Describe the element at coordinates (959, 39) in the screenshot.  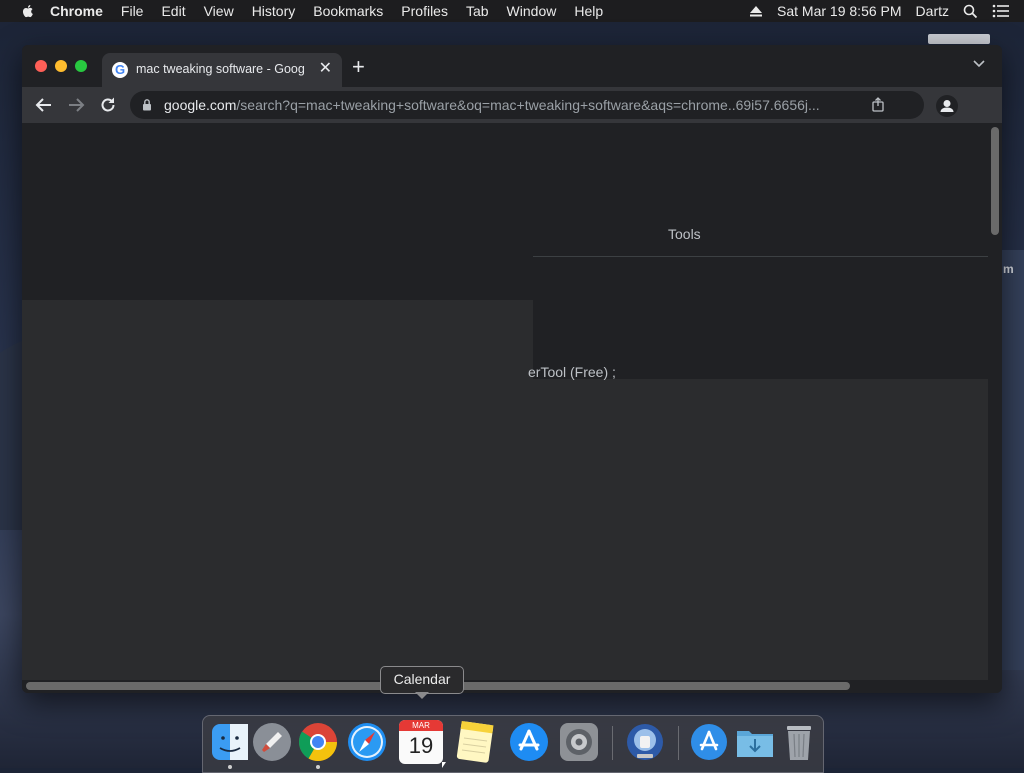
I see `desktop-file-icon` at that location.